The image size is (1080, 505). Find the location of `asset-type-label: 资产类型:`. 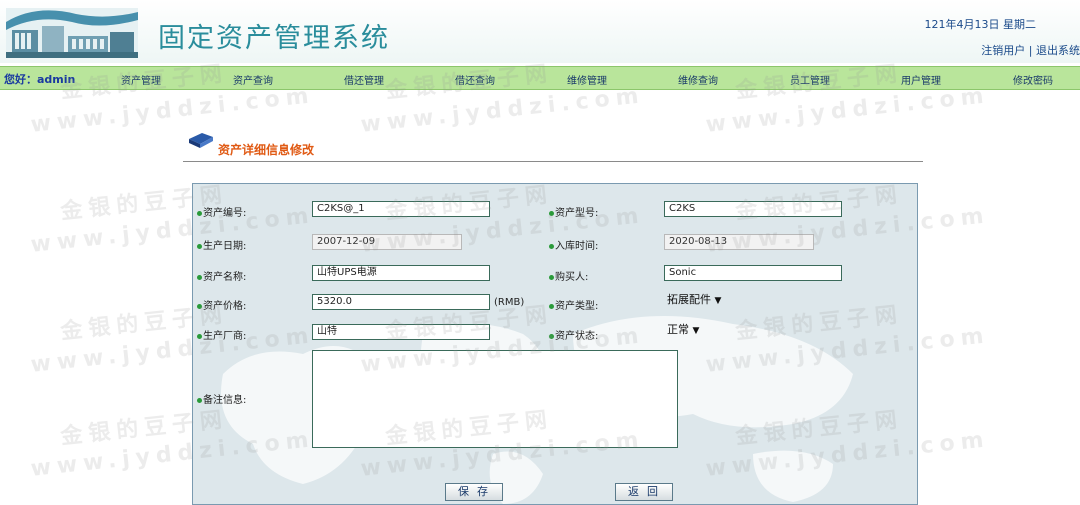

asset-type-label: 资产类型: is located at coordinates (573, 304).